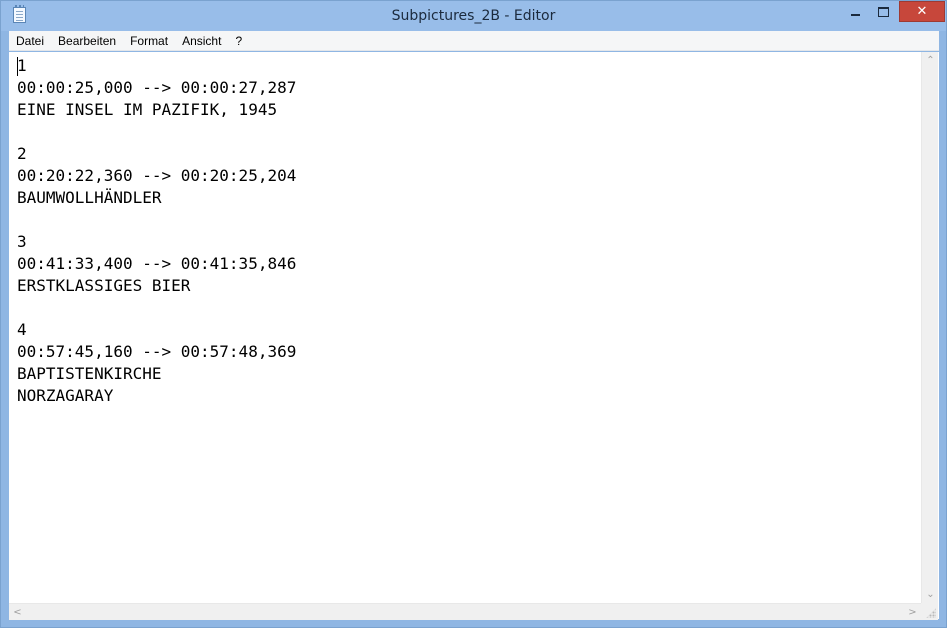 Image resolution: width=947 pixels, height=628 pixels. Describe the element at coordinates (30, 41) in the screenshot. I see `menu-datei: Datei` at that location.